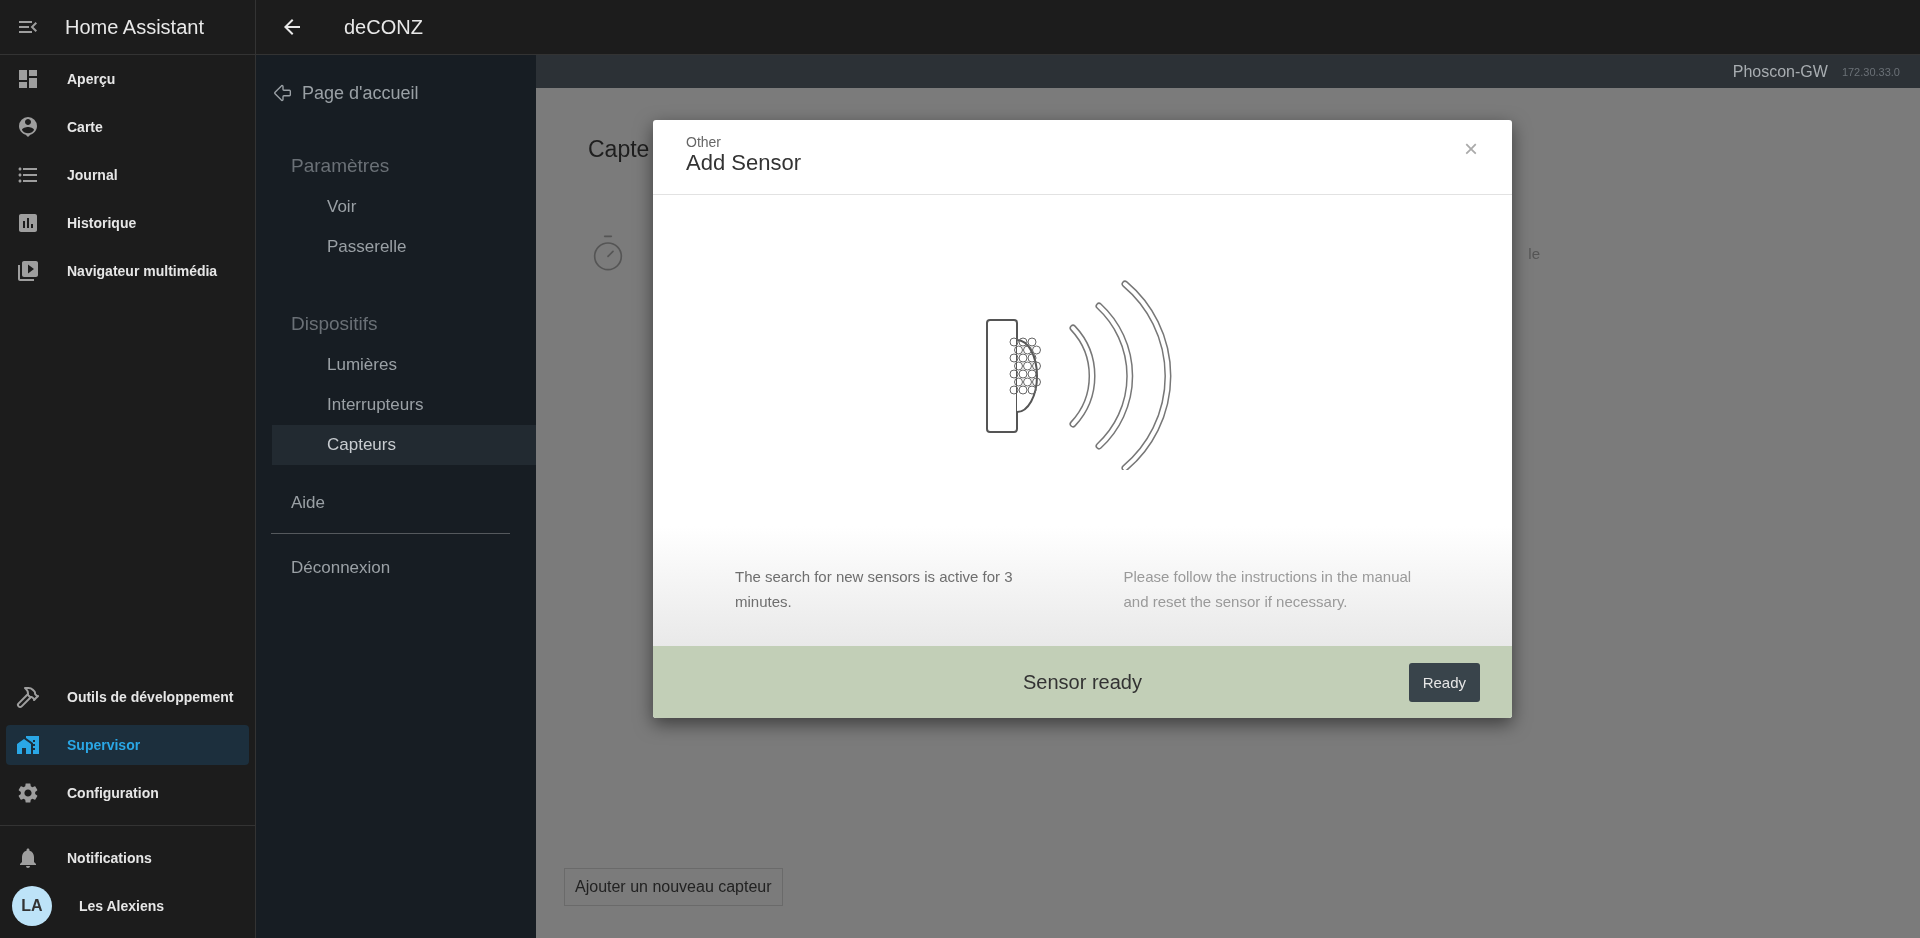 This screenshot has height=938, width=1920. What do you see at coordinates (127, 745) in the screenshot?
I see `sidebar-item: Supervisor` at bounding box center [127, 745].